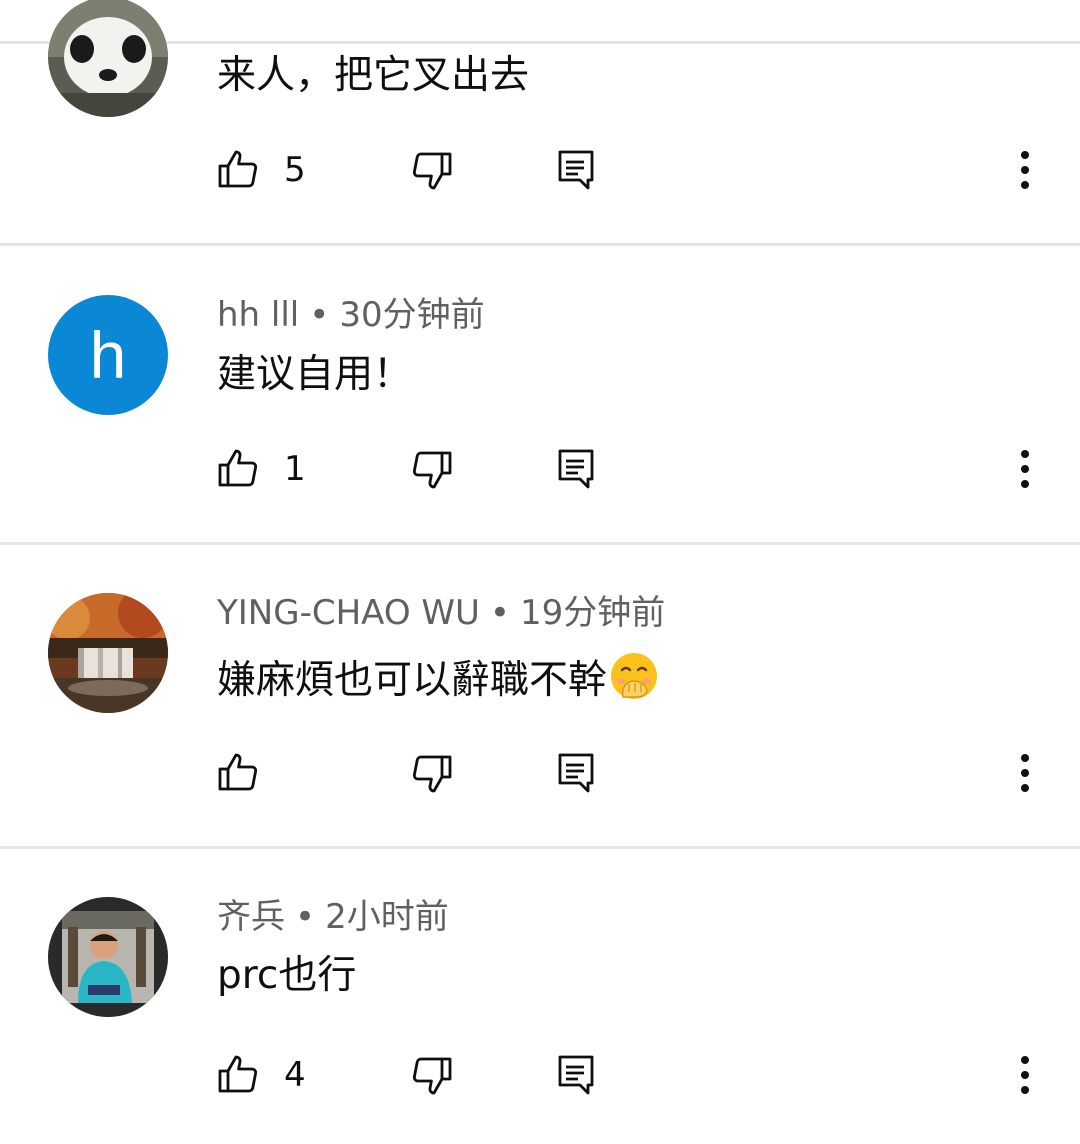  Describe the element at coordinates (108, 653) in the screenshot. I see `waterfall-avatar-icon` at that location.